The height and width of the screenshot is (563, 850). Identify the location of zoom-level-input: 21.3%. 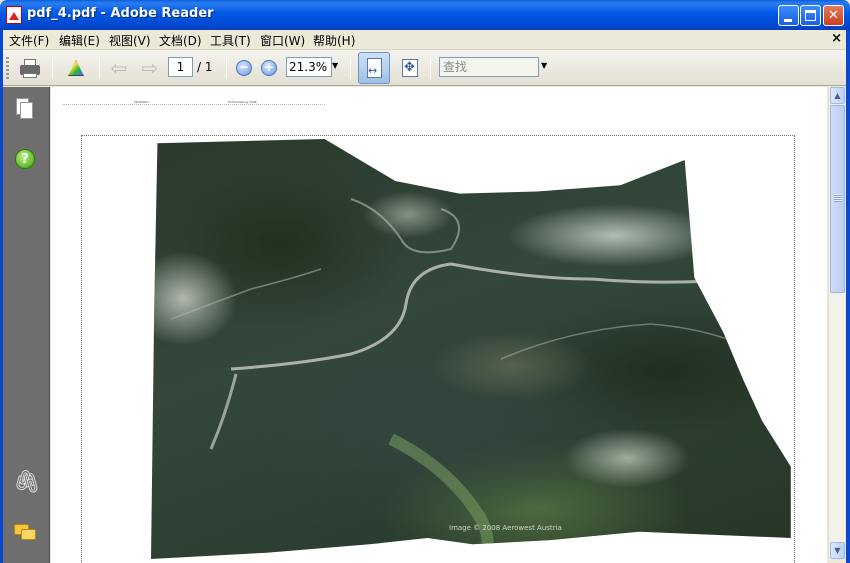
(309, 67).